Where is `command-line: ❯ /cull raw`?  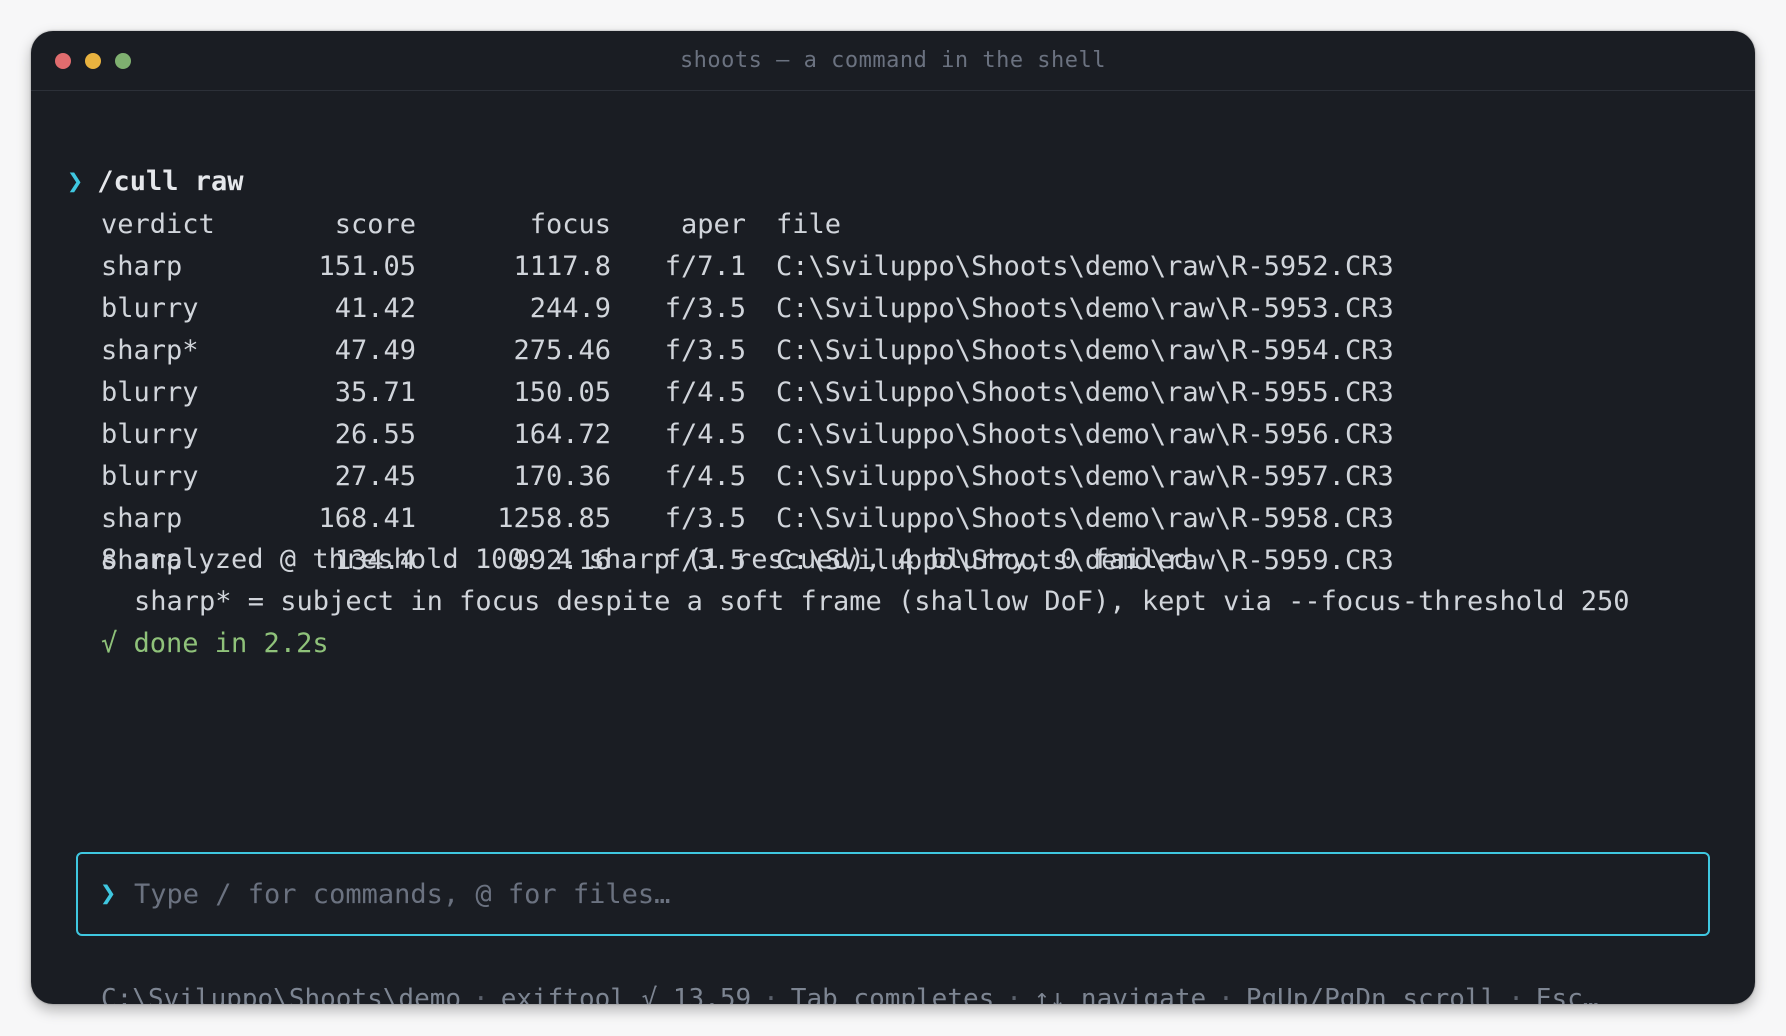
command-line: ❯ /cull raw is located at coordinates (155, 182).